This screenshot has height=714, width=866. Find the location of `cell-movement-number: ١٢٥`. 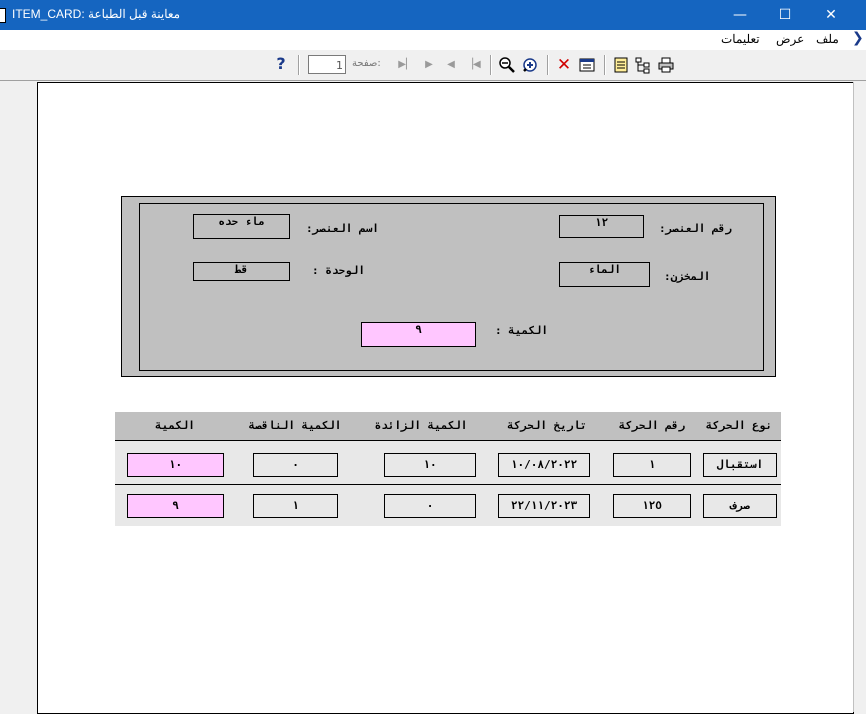

cell-movement-number: ١٢٥ is located at coordinates (652, 506).